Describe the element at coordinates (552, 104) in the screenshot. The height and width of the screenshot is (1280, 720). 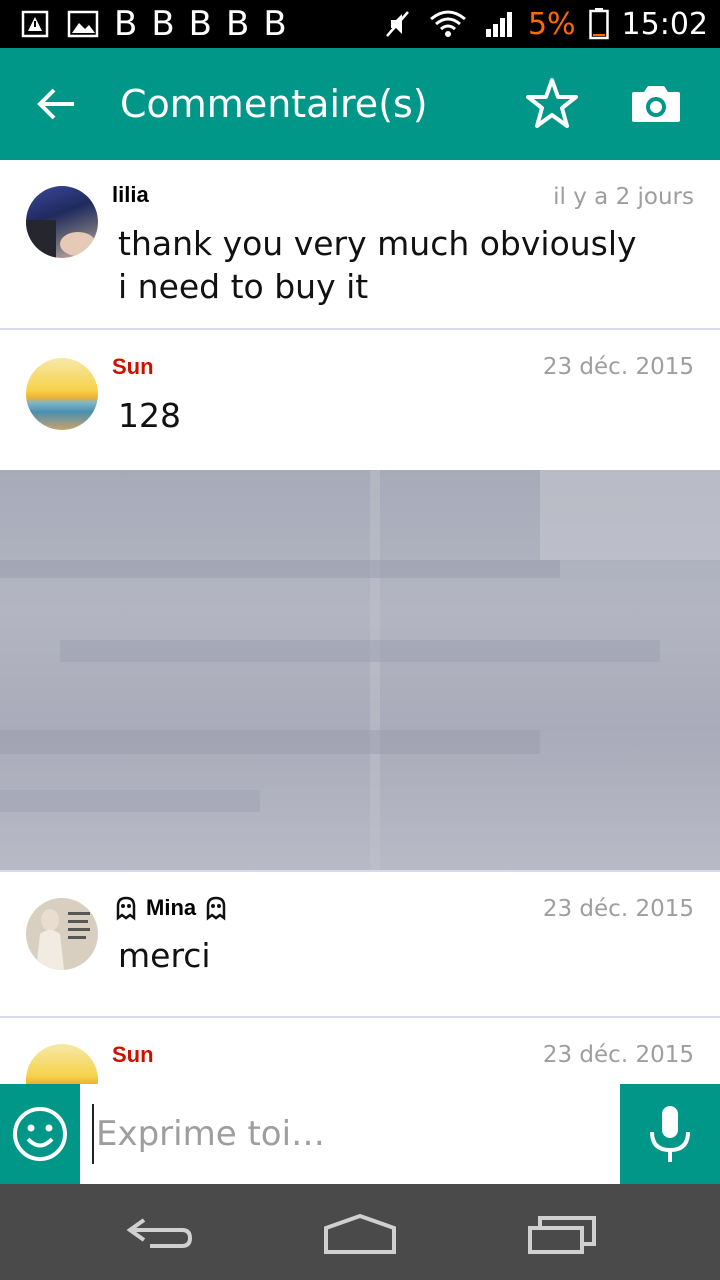
I see `star-icon` at that location.